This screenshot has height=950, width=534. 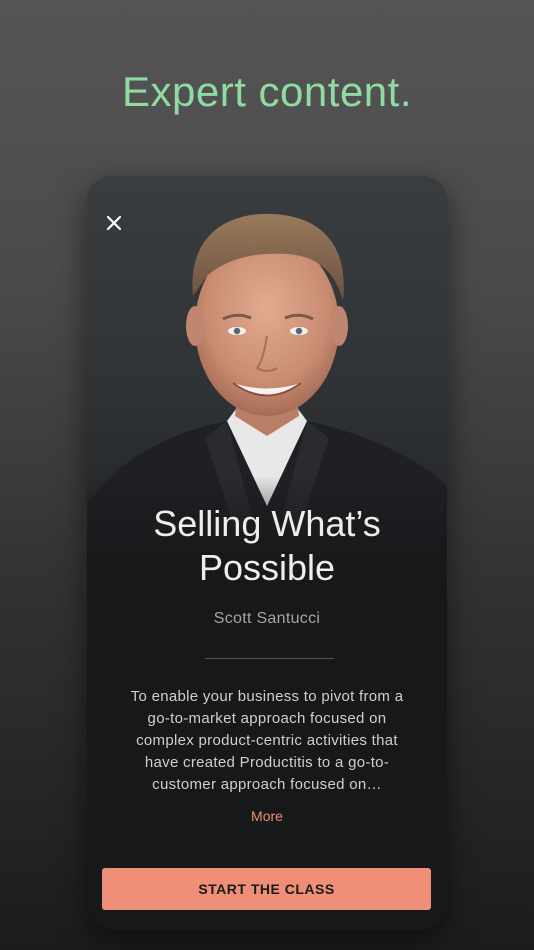 What do you see at coordinates (267, 545) in the screenshot?
I see `class-title: Selling What’s Possible` at bounding box center [267, 545].